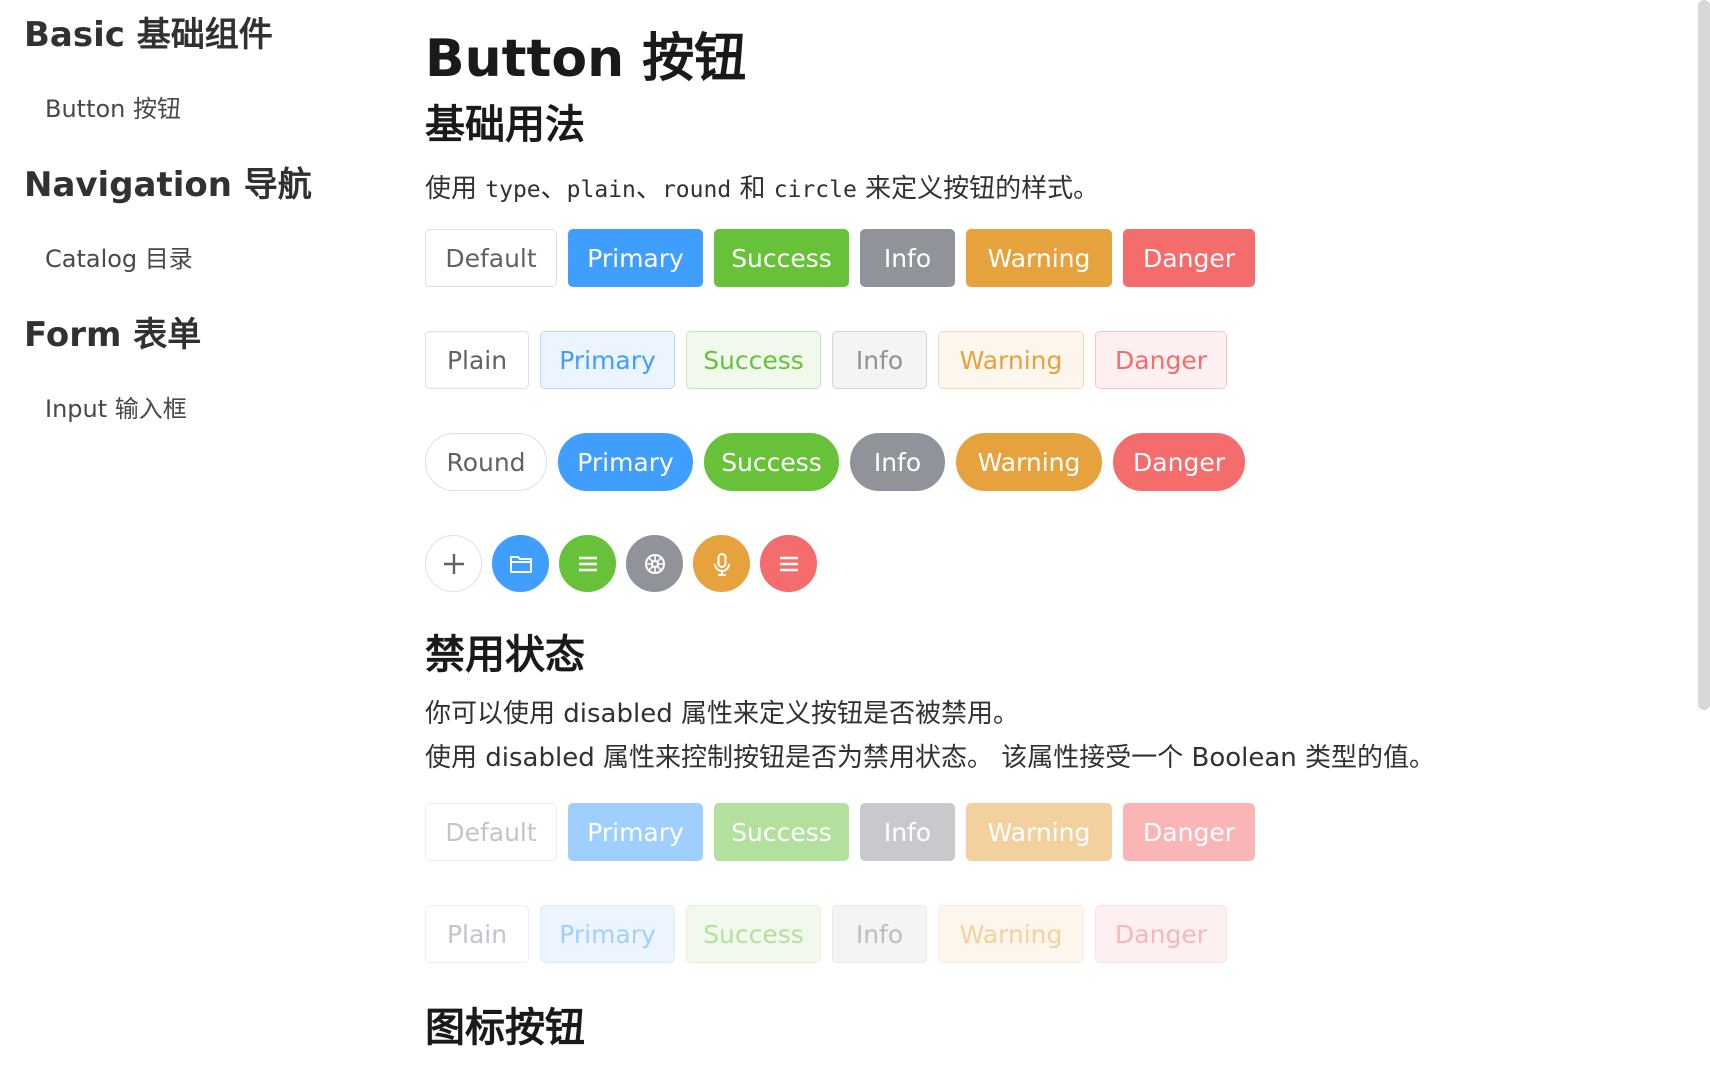 This screenshot has width=1710, height=1068. I want to click on plus-icon, so click(453, 563).